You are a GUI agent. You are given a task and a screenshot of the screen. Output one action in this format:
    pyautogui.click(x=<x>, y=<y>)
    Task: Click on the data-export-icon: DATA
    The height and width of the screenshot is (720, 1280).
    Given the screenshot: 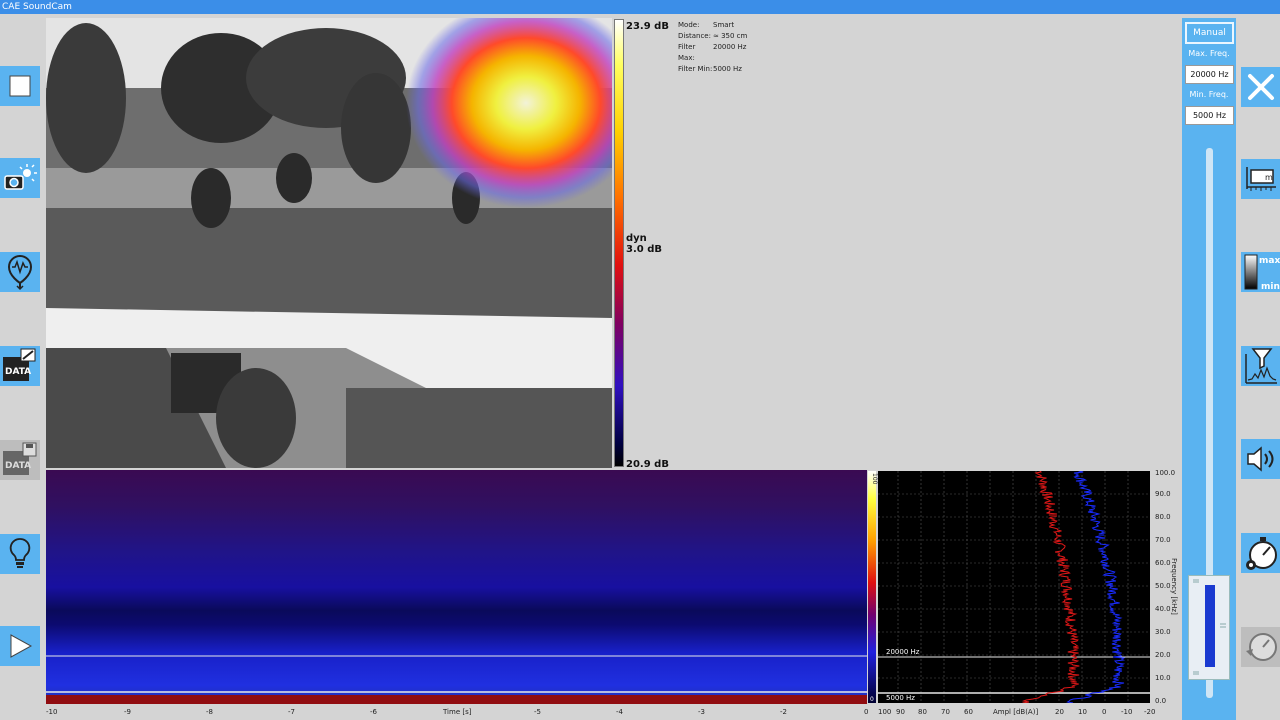 What is the action you would take?
    pyautogui.click(x=19, y=364)
    